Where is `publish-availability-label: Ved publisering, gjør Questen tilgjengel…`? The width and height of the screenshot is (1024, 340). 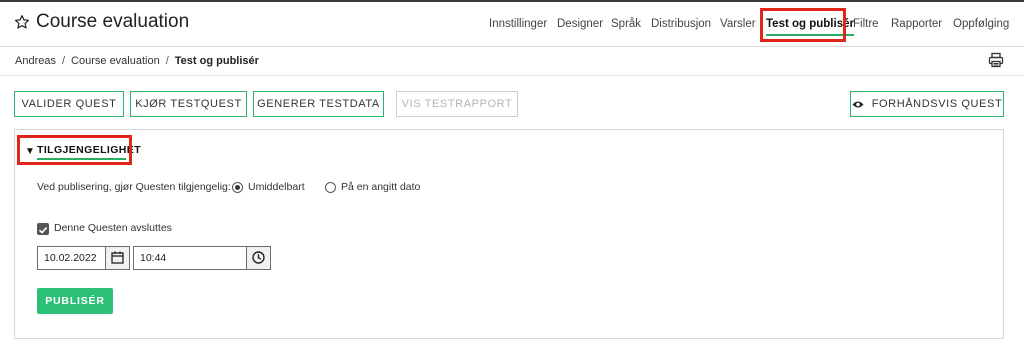 publish-availability-label: Ved publisering, gjør Questen tilgjengel… is located at coordinates (134, 187).